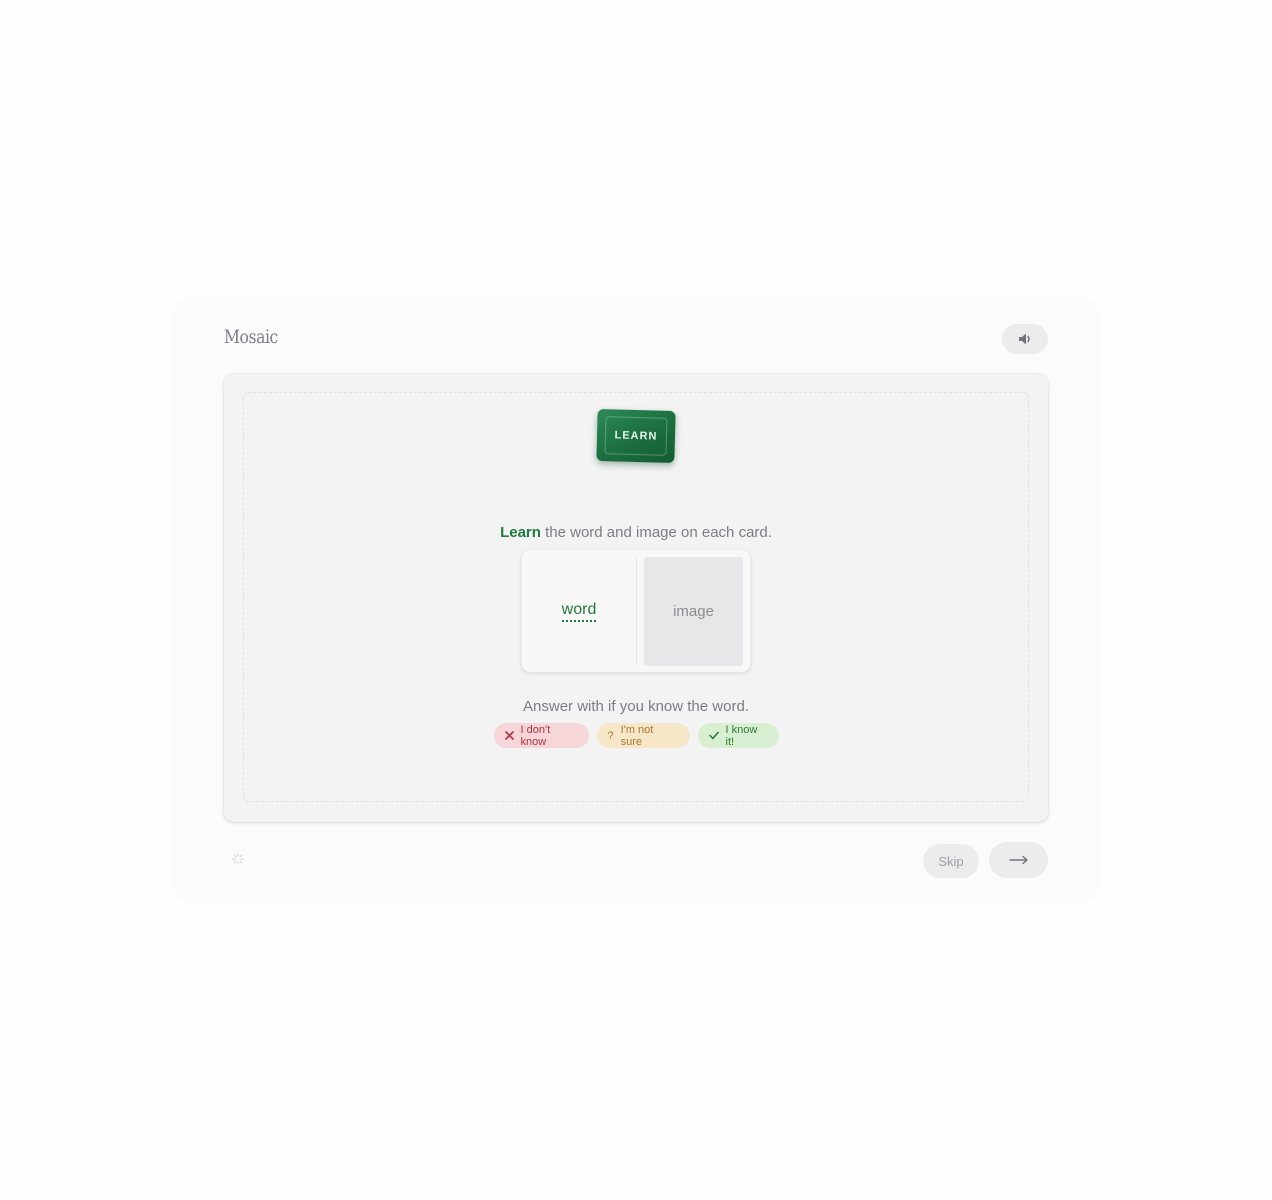 The height and width of the screenshot is (1200, 1272). I want to click on answer-prompt: Answer with if you know the word., so click(636, 706).